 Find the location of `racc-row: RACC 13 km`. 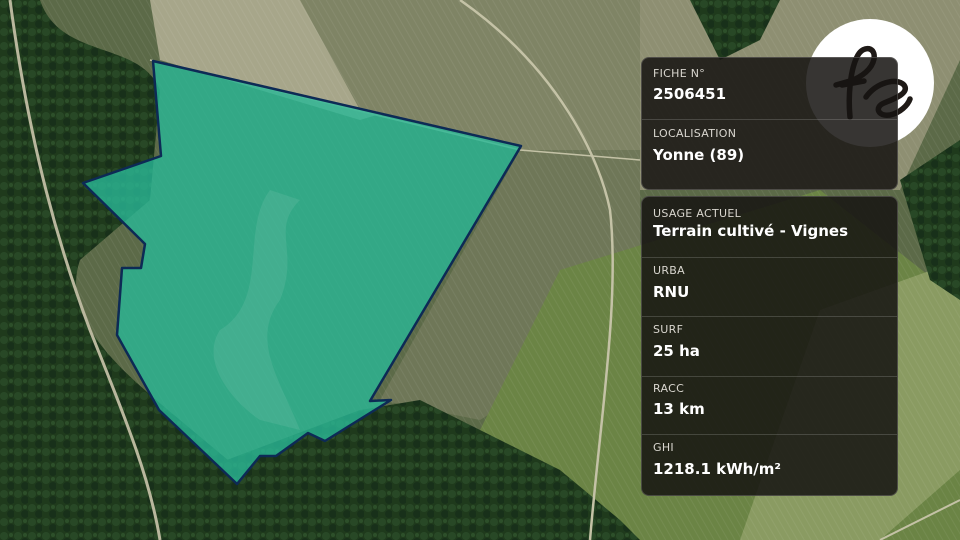

racc-row: RACC 13 km is located at coordinates (769, 405).